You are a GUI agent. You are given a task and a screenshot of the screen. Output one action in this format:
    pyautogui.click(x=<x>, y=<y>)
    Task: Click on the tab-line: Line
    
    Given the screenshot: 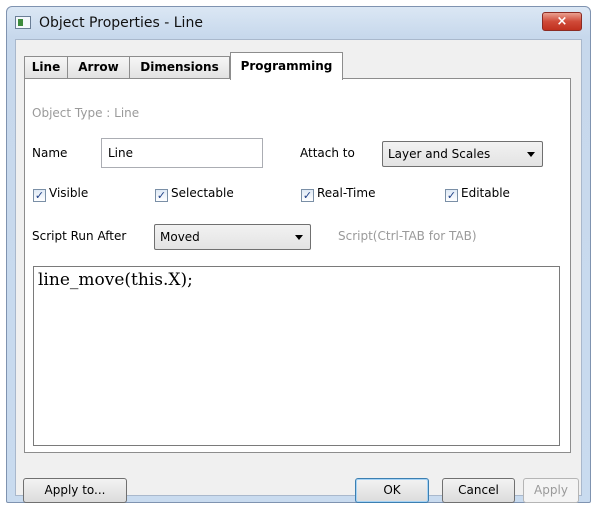 What is the action you would take?
    pyautogui.click(x=46, y=67)
    